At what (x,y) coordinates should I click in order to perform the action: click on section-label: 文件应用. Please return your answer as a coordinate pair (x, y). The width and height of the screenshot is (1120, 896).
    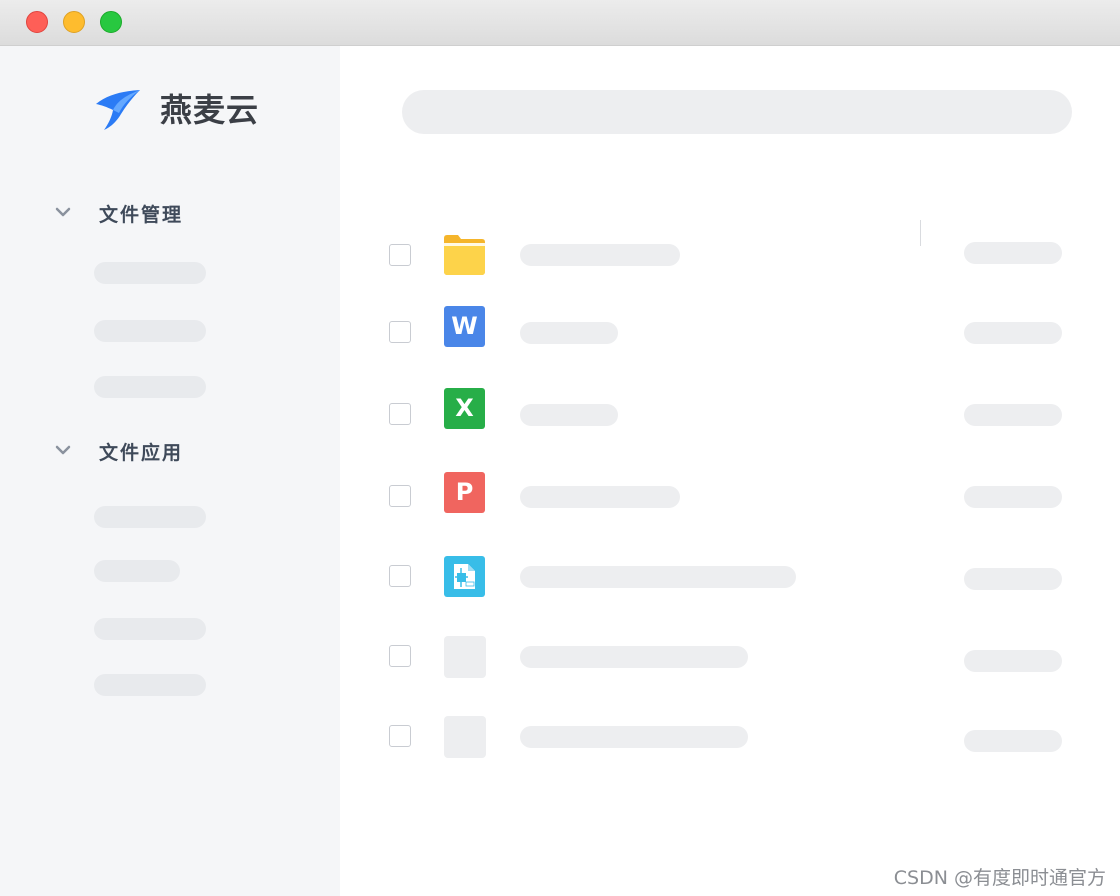
    Looking at the image, I should click on (141, 453).